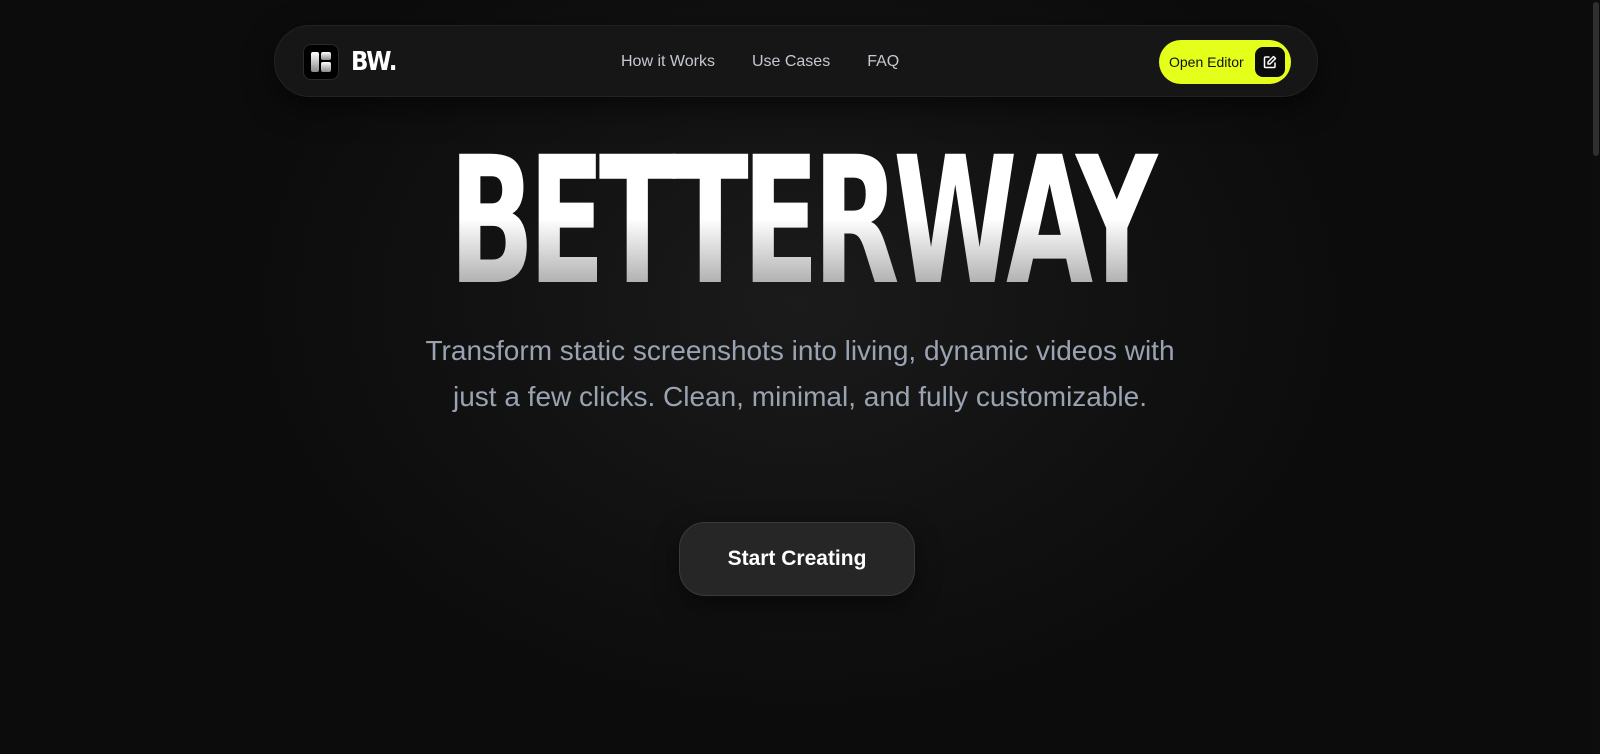 This screenshot has height=754, width=1600. I want to click on nav-links: How it Works Use Cases FAQ, so click(760, 62).